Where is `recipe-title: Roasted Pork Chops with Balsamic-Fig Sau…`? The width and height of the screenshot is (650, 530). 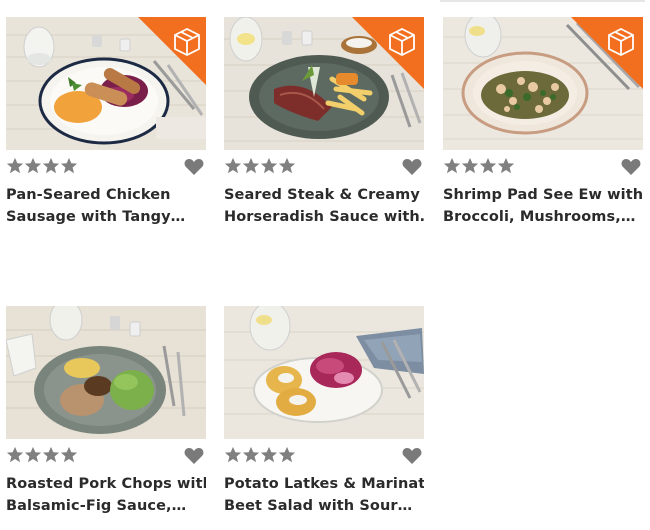
recipe-title: Roasted Pork Chops with Balsamic-Fig Sau… is located at coordinates (106, 495).